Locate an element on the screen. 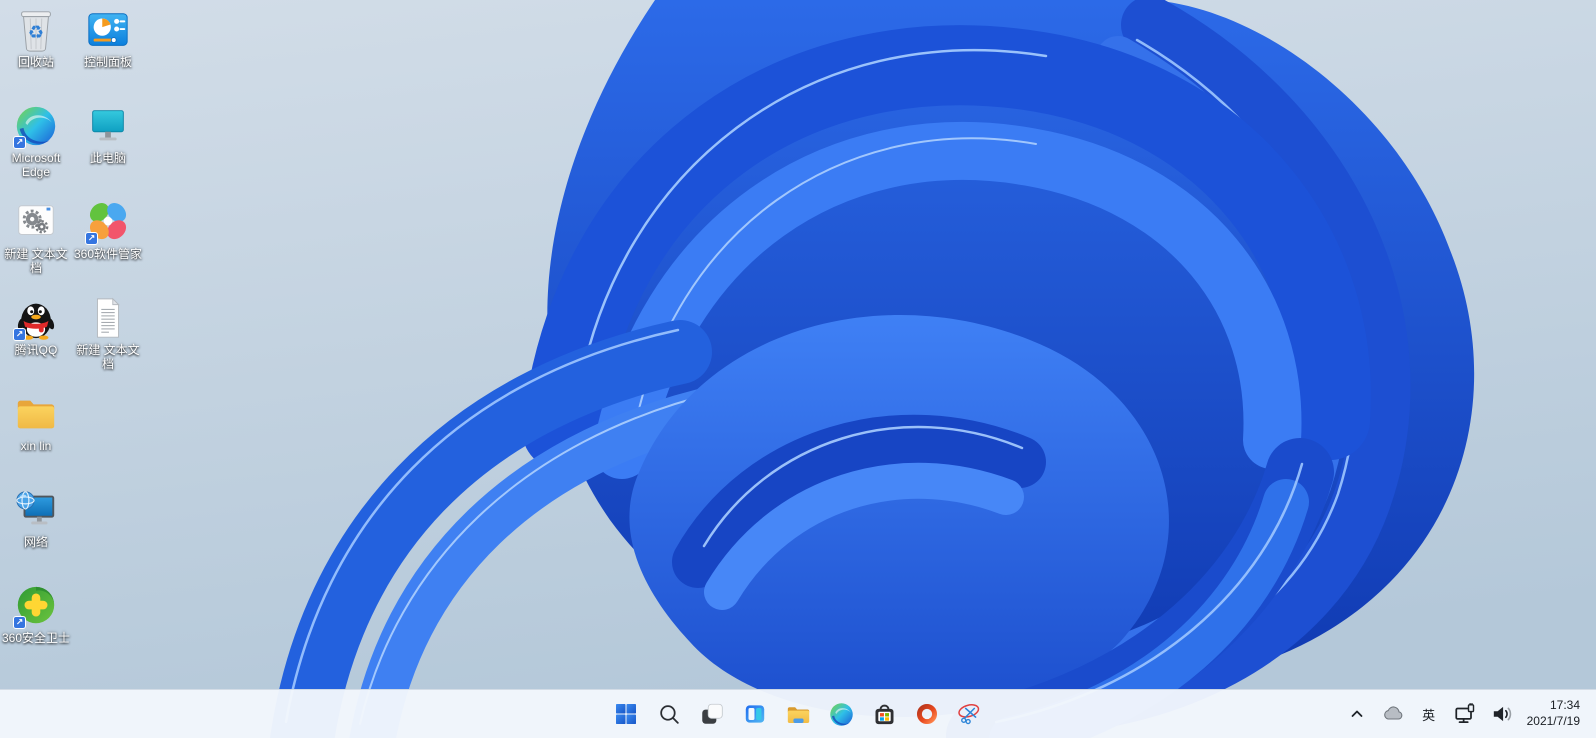 Image resolution: width=1596 pixels, height=738 pixels. desktop-icon-new-text-doc-config: 新建 文本文档 is located at coordinates (36, 236).